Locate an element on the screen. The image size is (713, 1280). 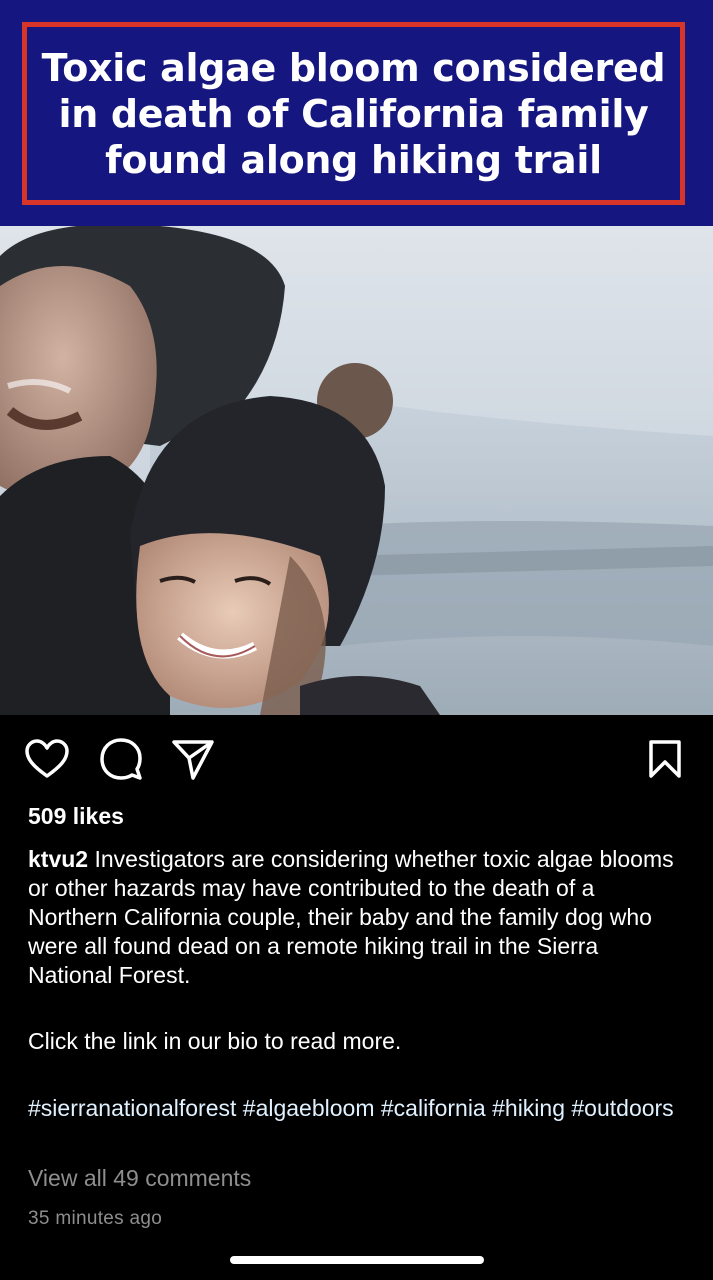
caption-username: ktvu2 is located at coordinates (58, 859).